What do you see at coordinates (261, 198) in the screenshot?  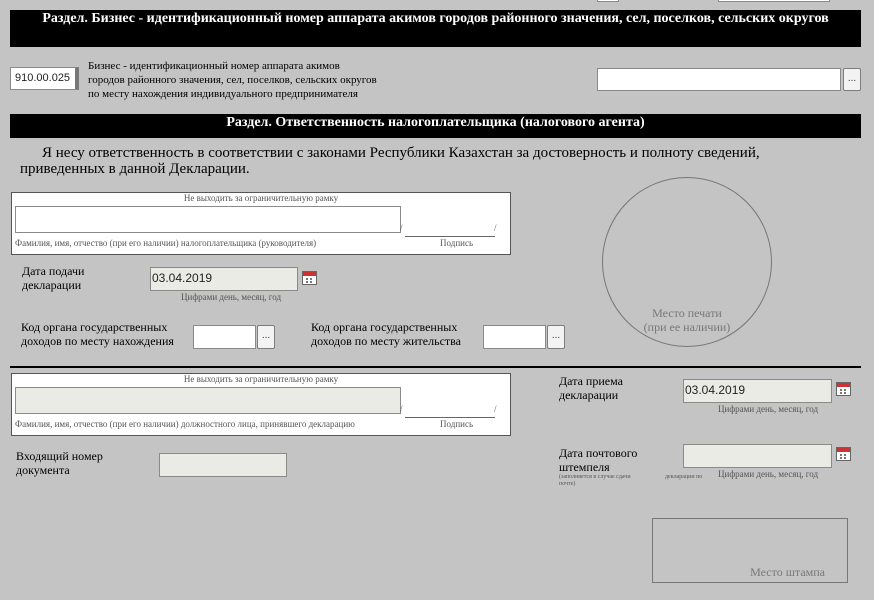 I see `taxpayer-frame-note: Не выходить за ограничительную рамку` at bounding box center [261, 198].